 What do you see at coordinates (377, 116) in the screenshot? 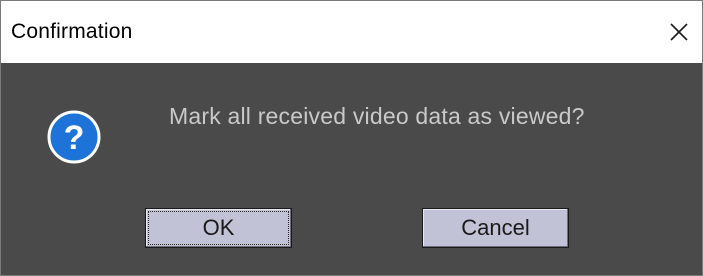
I see `dialog-message: Mark all received video data as viewed?` at bounding box center [377, 116].